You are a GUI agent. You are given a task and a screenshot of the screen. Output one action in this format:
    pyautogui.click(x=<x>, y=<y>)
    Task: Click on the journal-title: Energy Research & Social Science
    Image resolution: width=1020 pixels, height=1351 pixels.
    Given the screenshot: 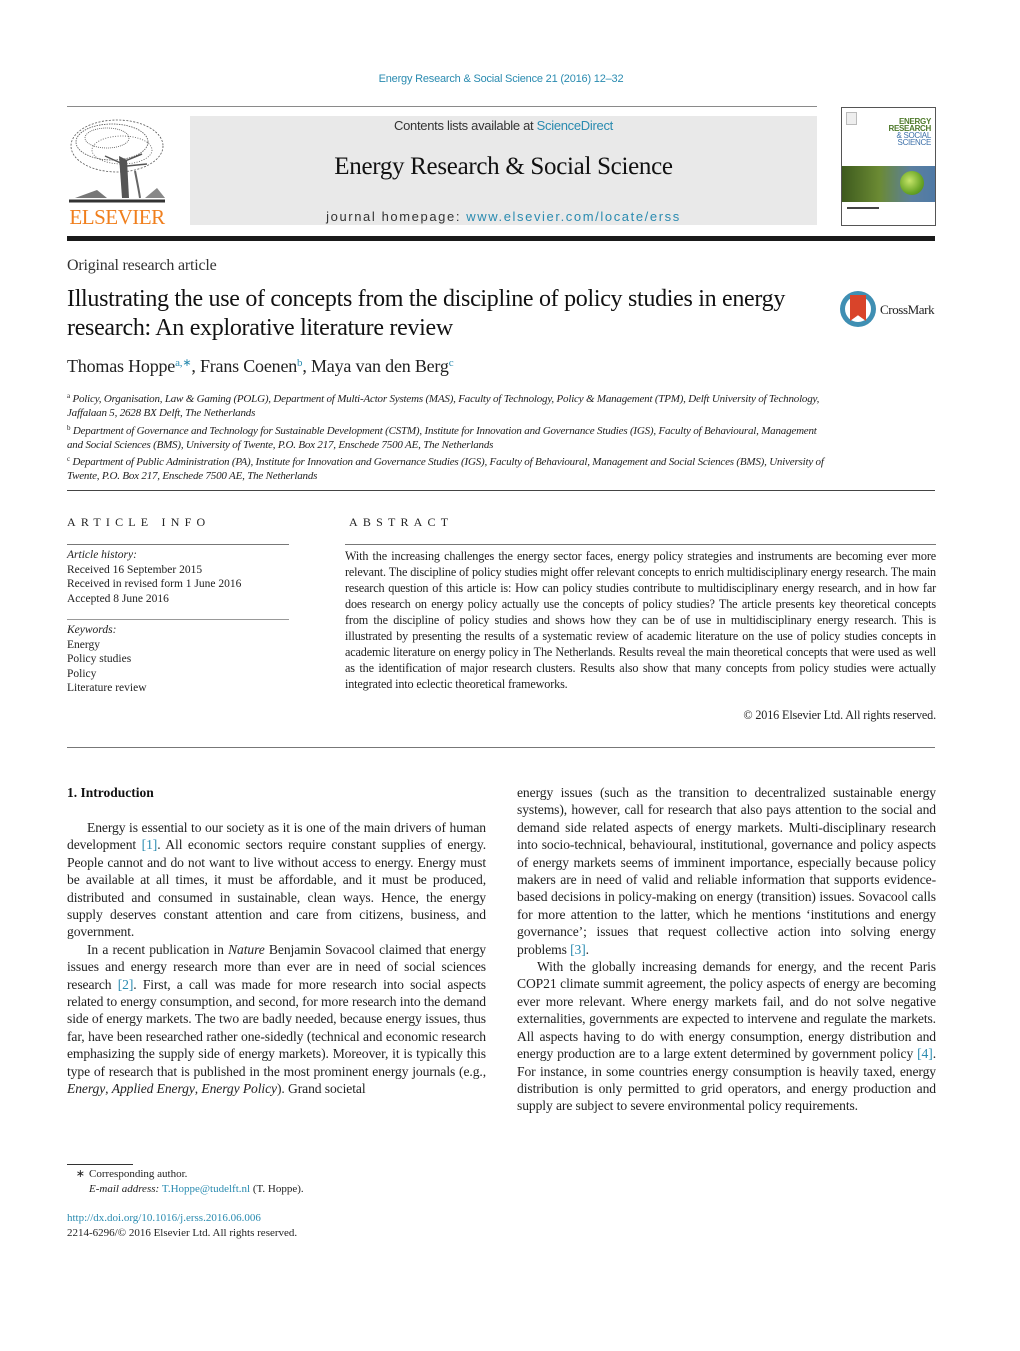 What is the action you would take?
    pyautogui.click(x=503, y=166)
    